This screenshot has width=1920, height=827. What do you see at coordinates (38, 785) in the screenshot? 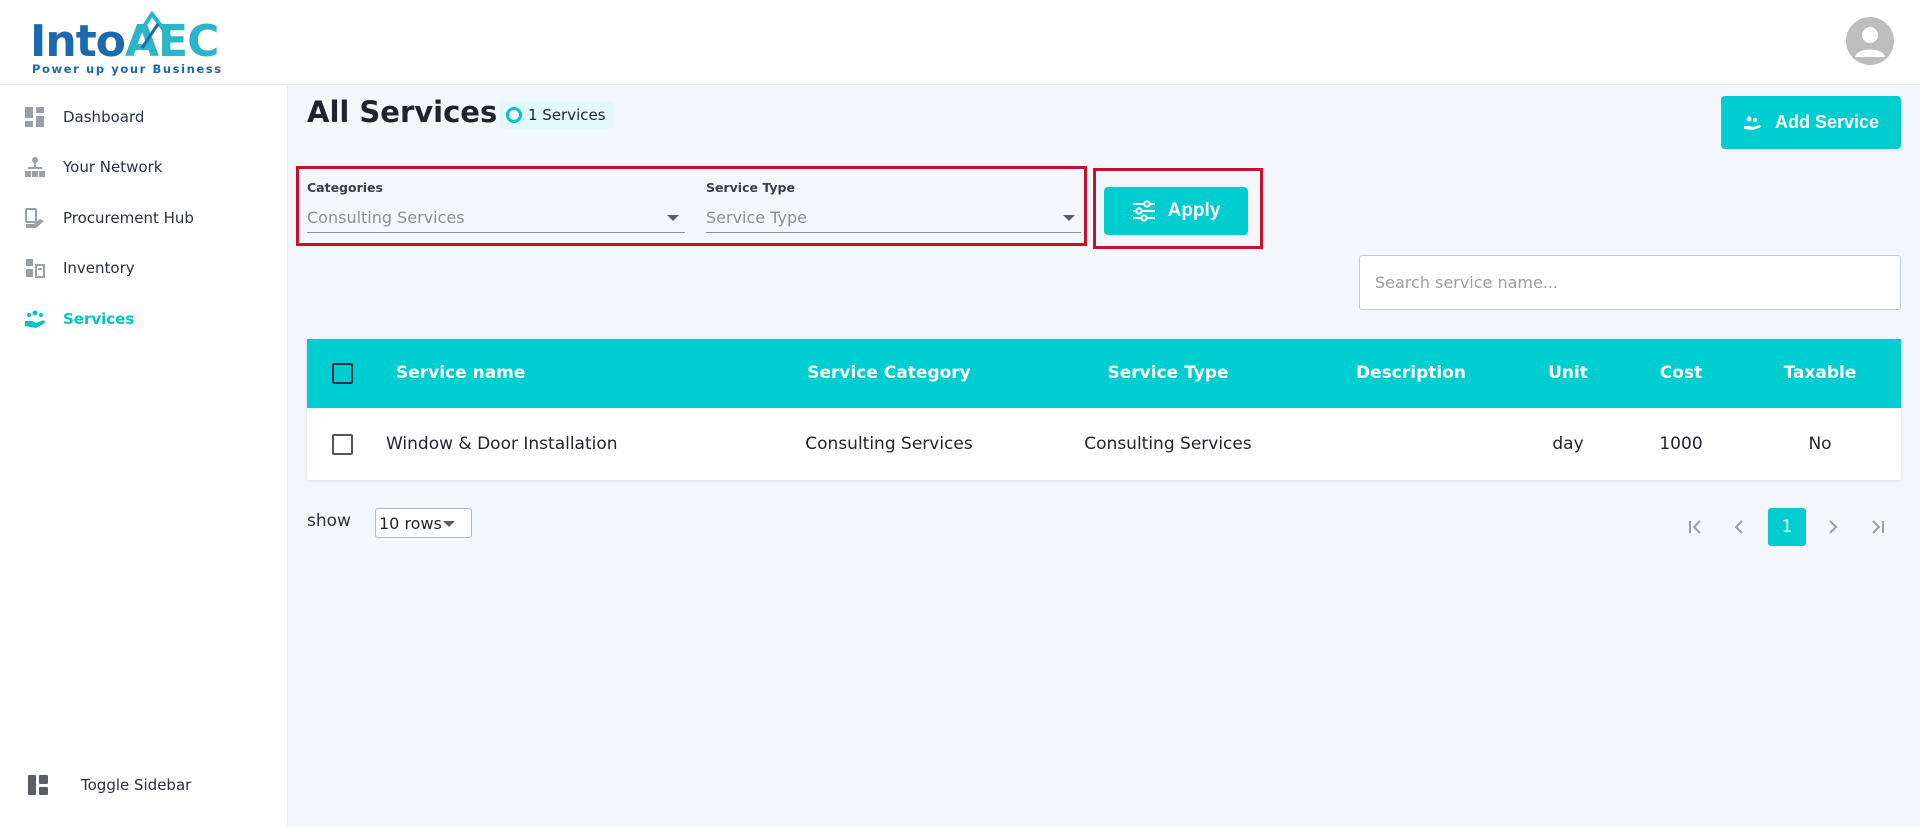
I see `toggle-sidebar-icon` at bounding box center [38, 785].